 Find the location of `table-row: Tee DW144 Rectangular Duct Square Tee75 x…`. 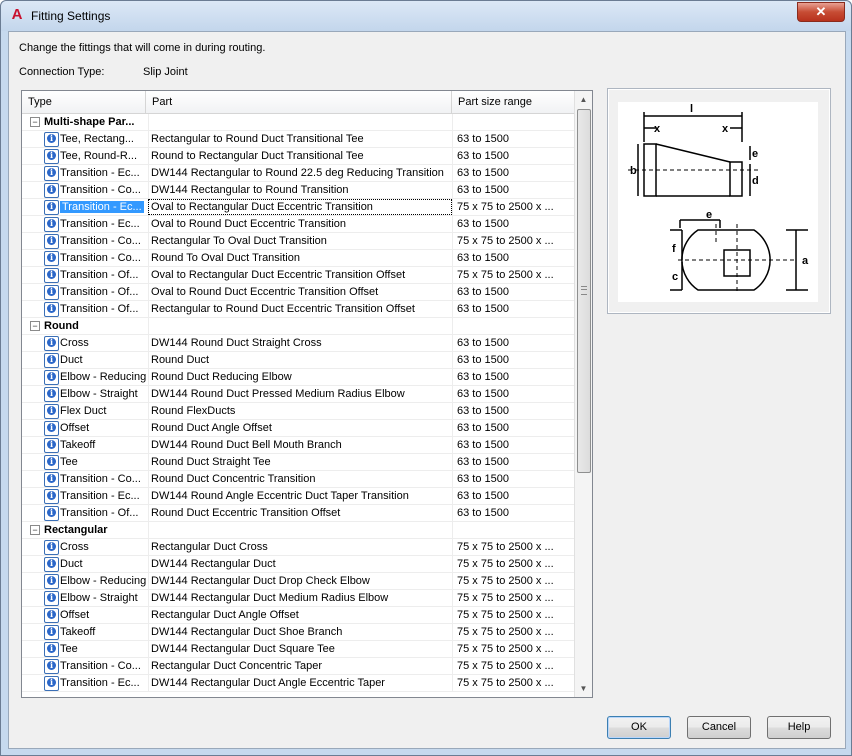

table-row: Tee DW144 Rectangular Duct Square Tee75 x… is located at coordinates (298, 649).